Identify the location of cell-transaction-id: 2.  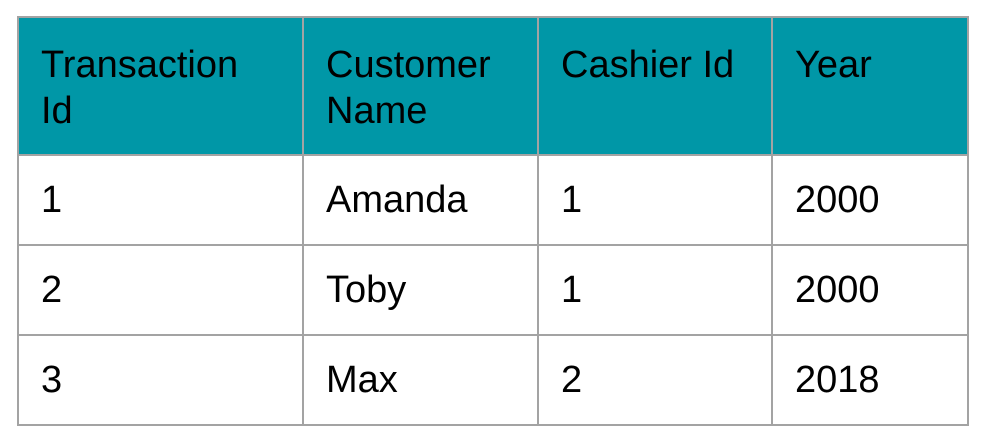
(160, 290).